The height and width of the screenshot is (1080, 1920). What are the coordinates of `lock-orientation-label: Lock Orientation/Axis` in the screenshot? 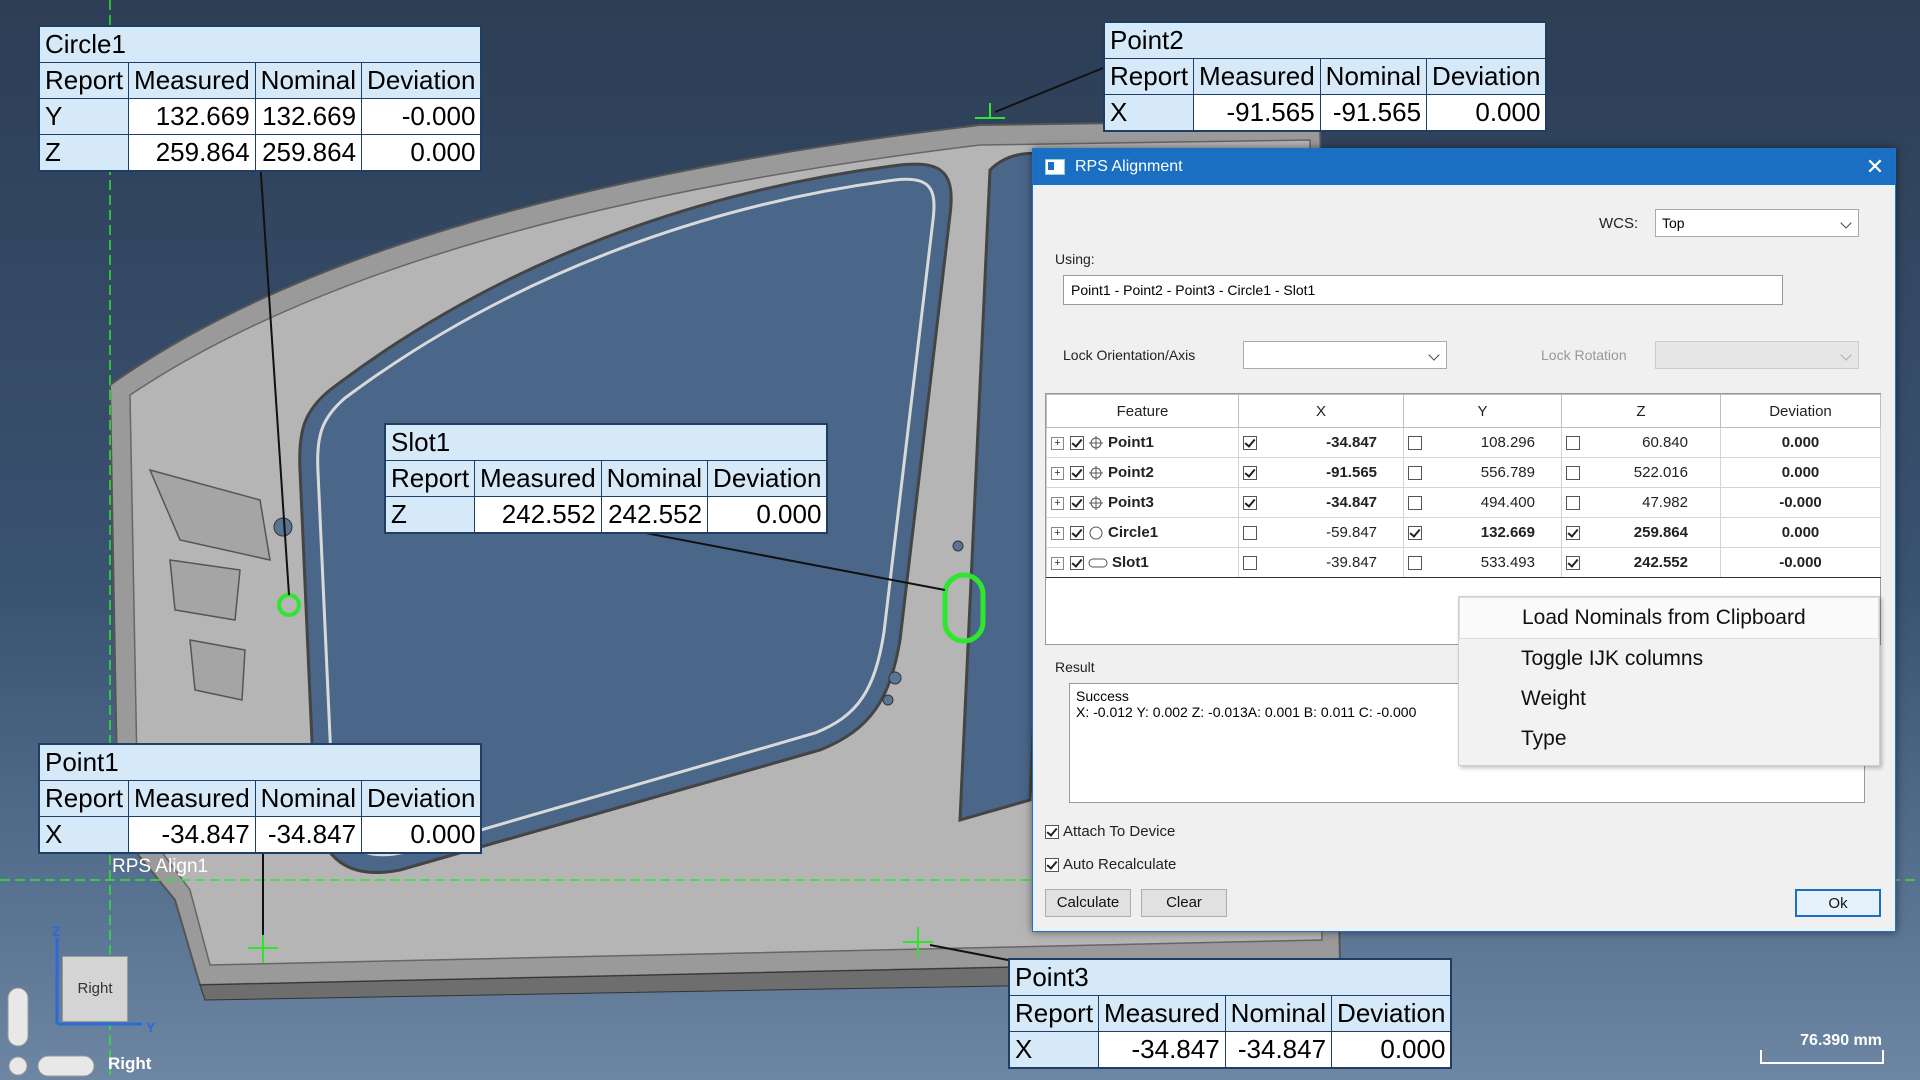 It's located at (1129, 355).